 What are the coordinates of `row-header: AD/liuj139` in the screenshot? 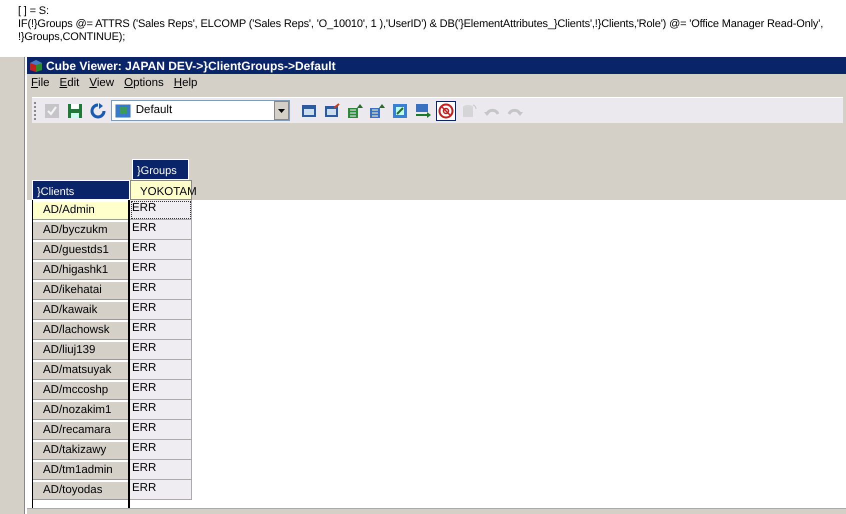 It's located at (80, 350).